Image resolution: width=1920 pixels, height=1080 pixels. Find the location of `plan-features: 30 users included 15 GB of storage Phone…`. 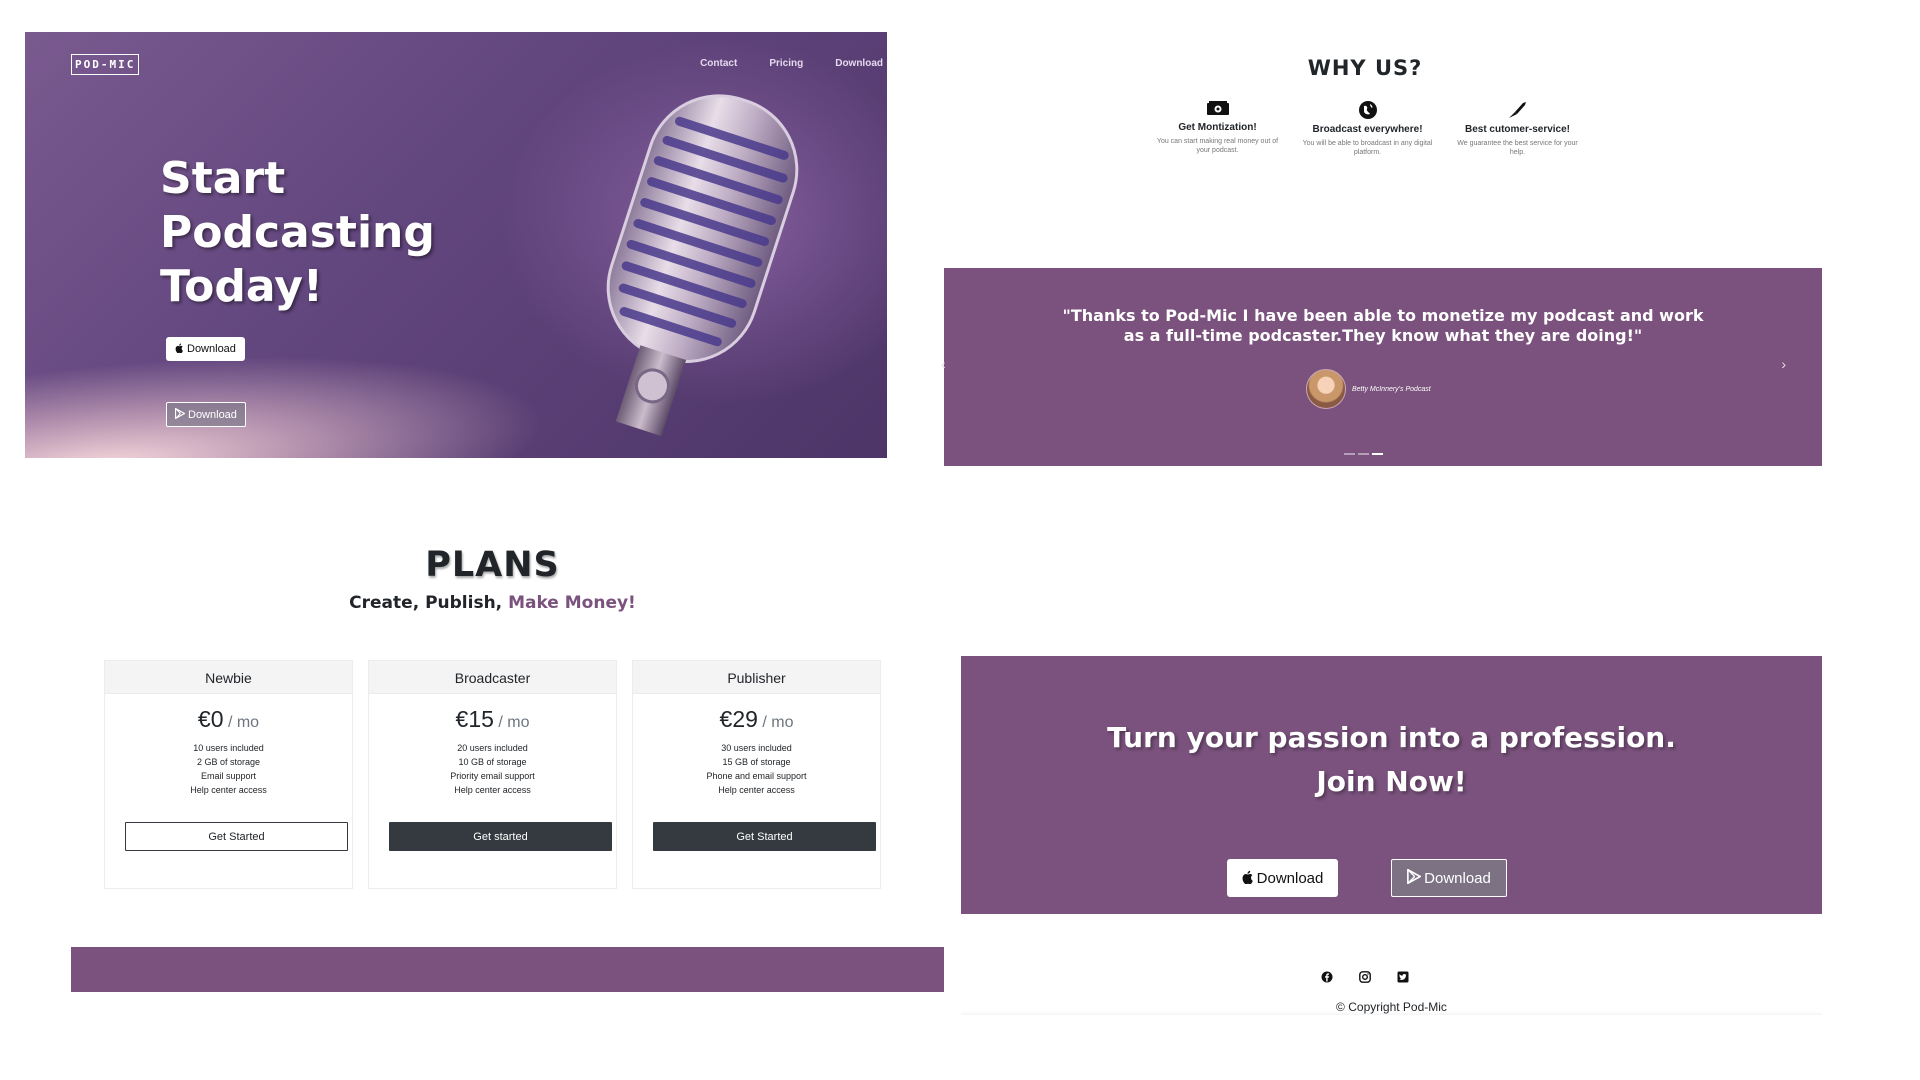

plan-features: 30 users included 15 GB of storage Phone… is located at coordinates (756, 769).